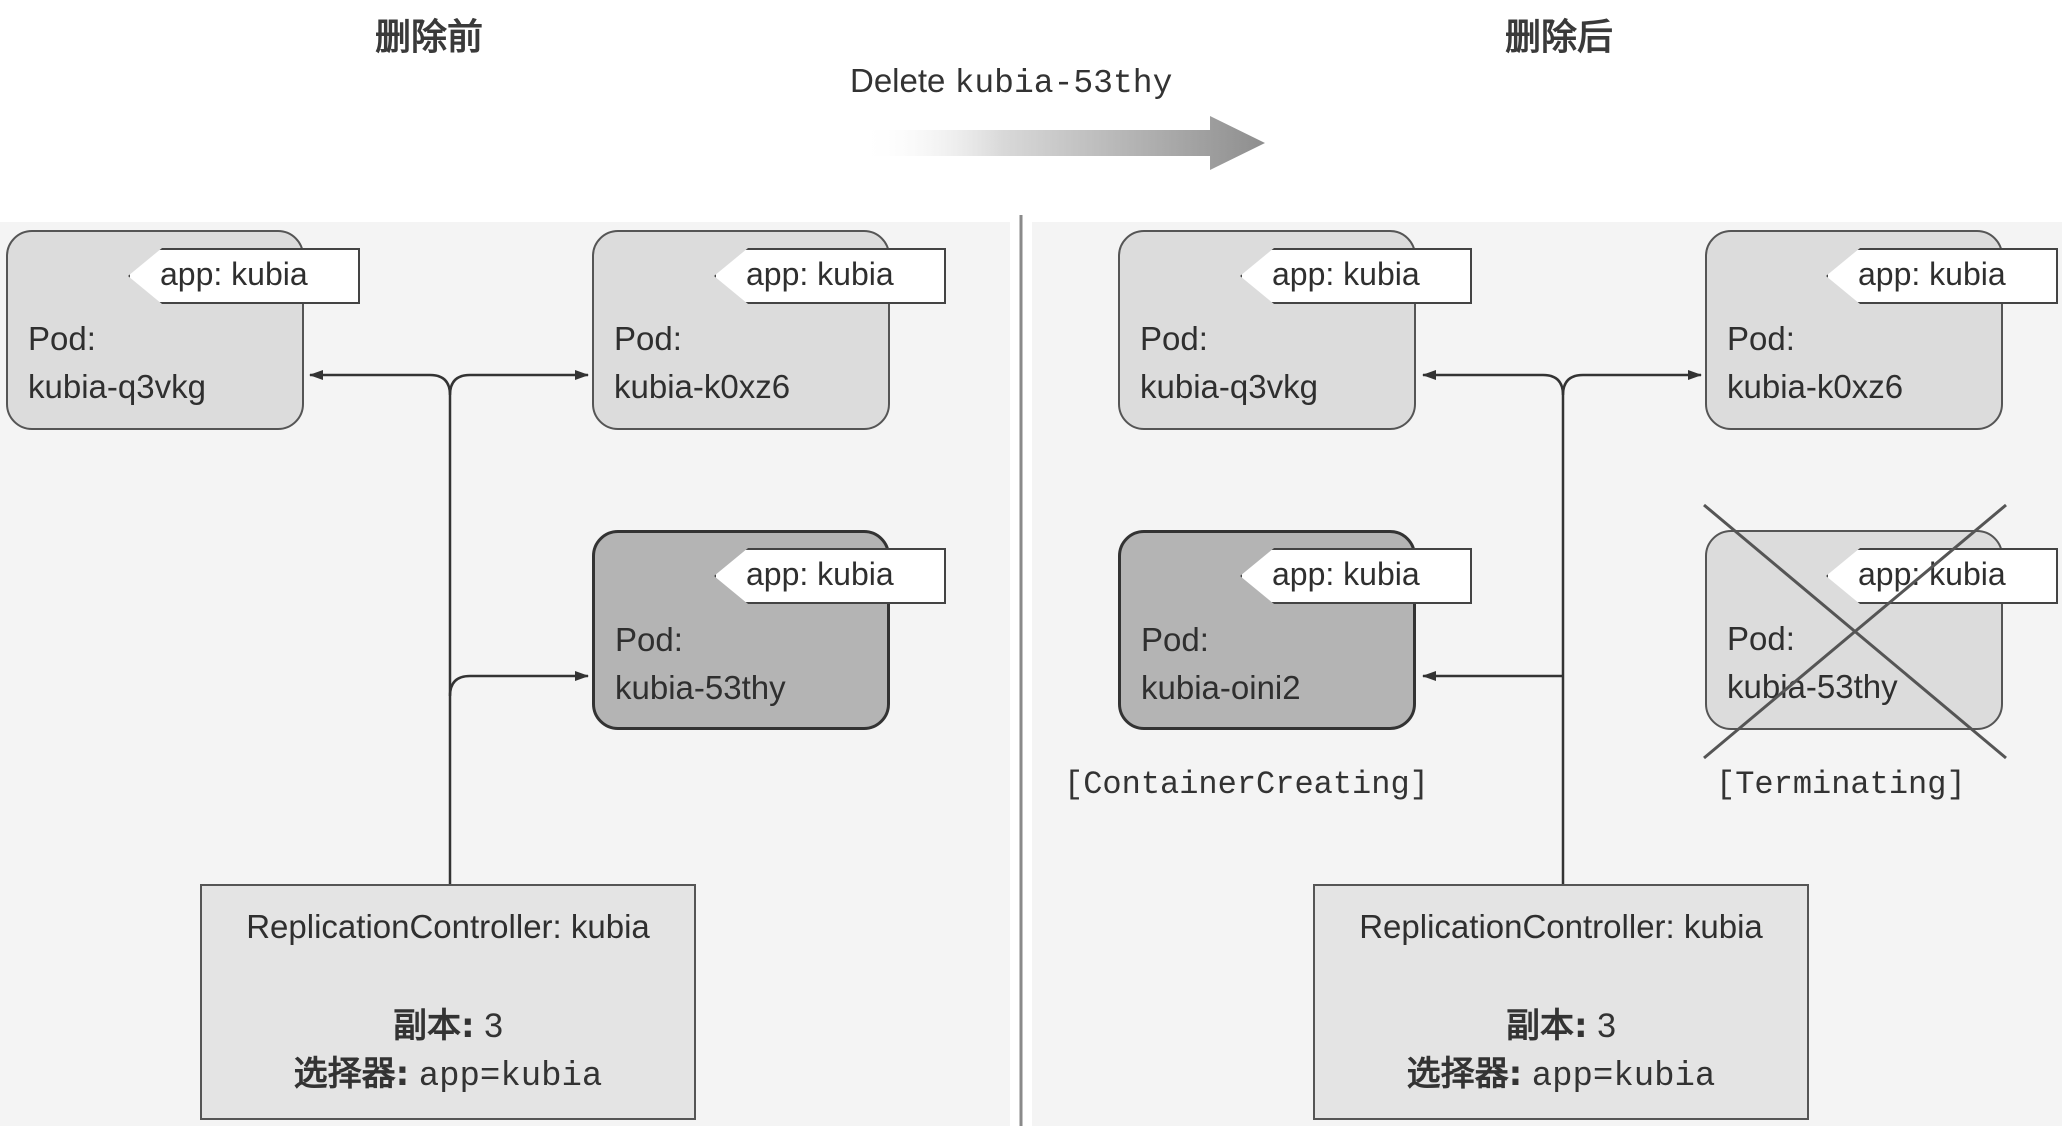 The image size is (2062, 1126). What do you see at coordinates (1062, 143) in the screenshot?
I see `operation-arrow` at bounding box center [1062, 143].